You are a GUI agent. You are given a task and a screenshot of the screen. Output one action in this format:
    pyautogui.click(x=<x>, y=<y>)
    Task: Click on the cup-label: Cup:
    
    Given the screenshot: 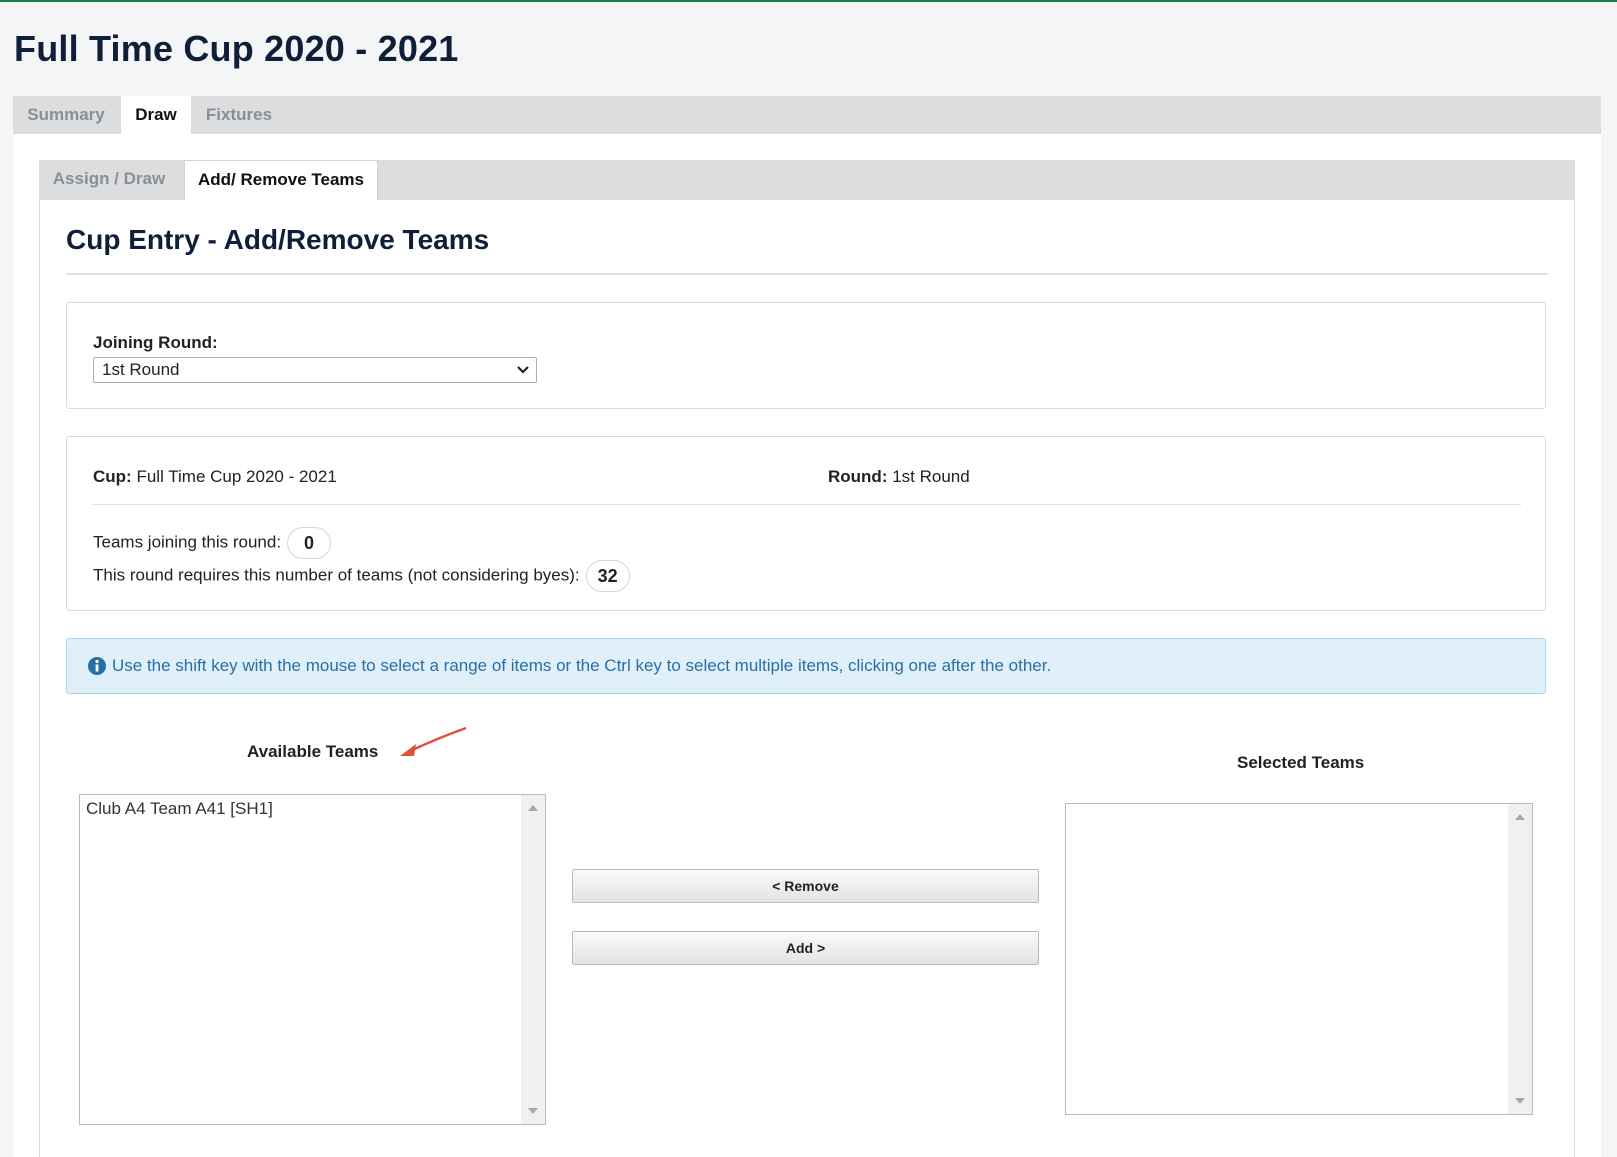 What is the action you would take?
    pyautogui.click(x=112, y=476)
    